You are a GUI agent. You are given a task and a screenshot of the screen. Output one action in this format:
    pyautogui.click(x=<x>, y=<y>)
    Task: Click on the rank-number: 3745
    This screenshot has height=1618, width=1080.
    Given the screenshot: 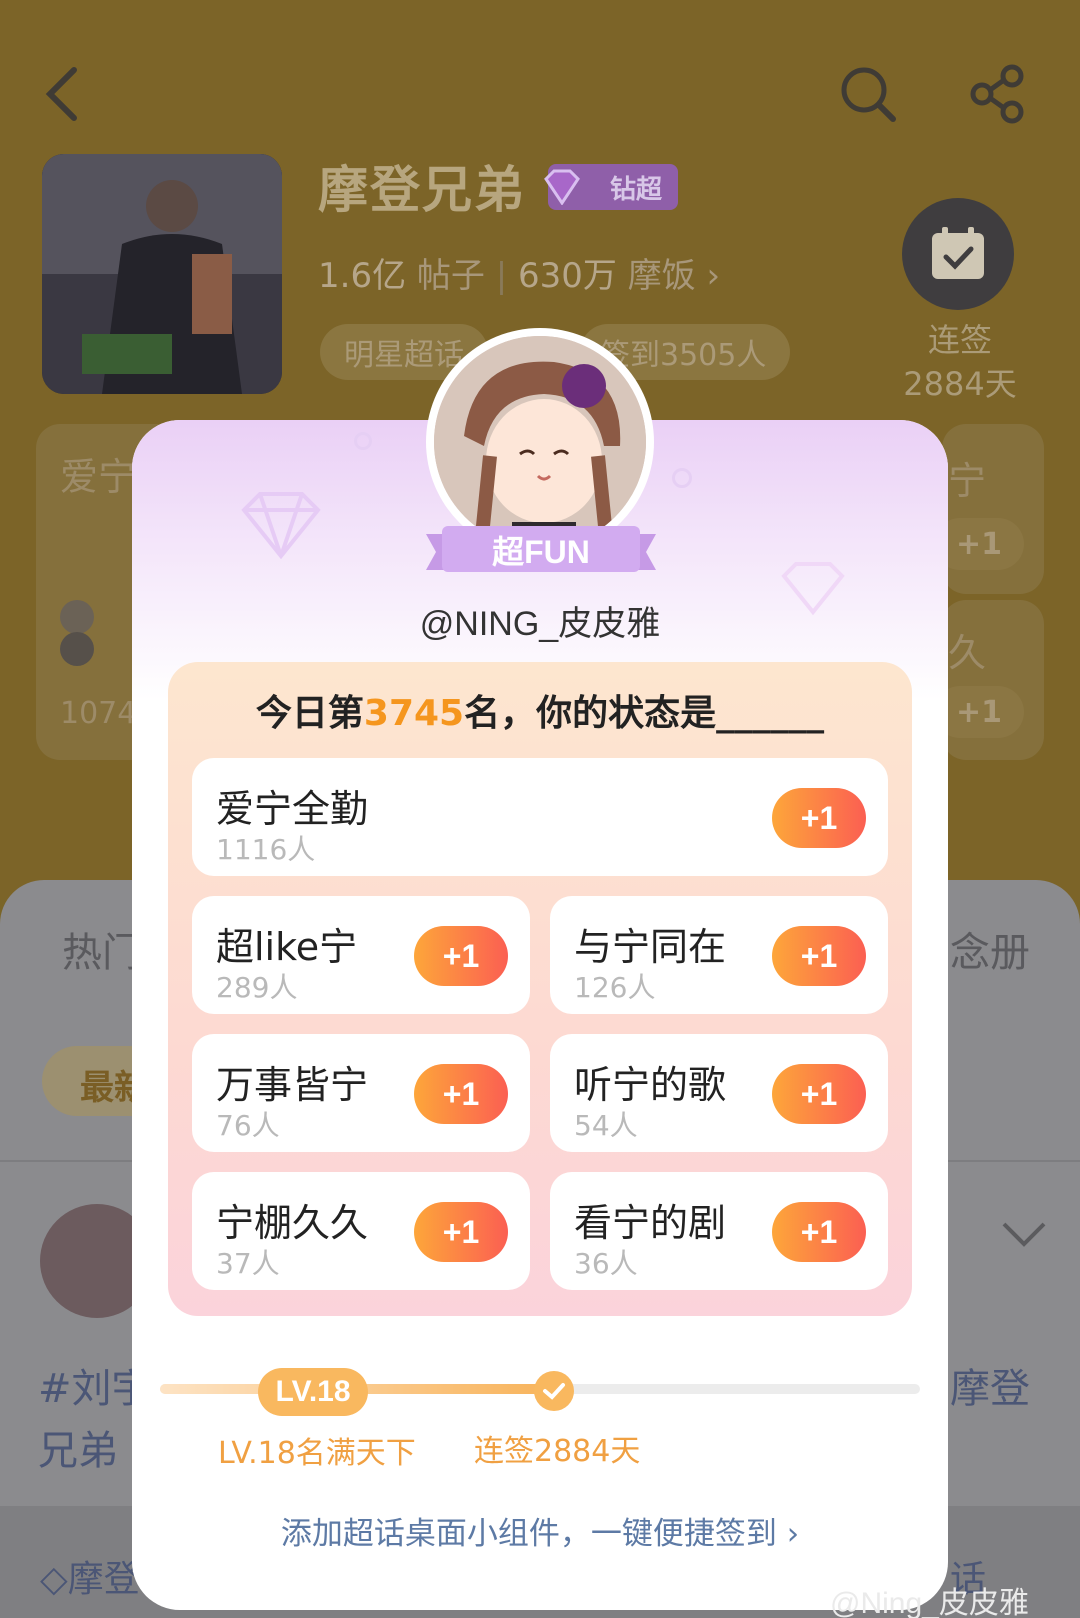 What is the action you would take?
    pyautogui.click(x=414, y=713)
    